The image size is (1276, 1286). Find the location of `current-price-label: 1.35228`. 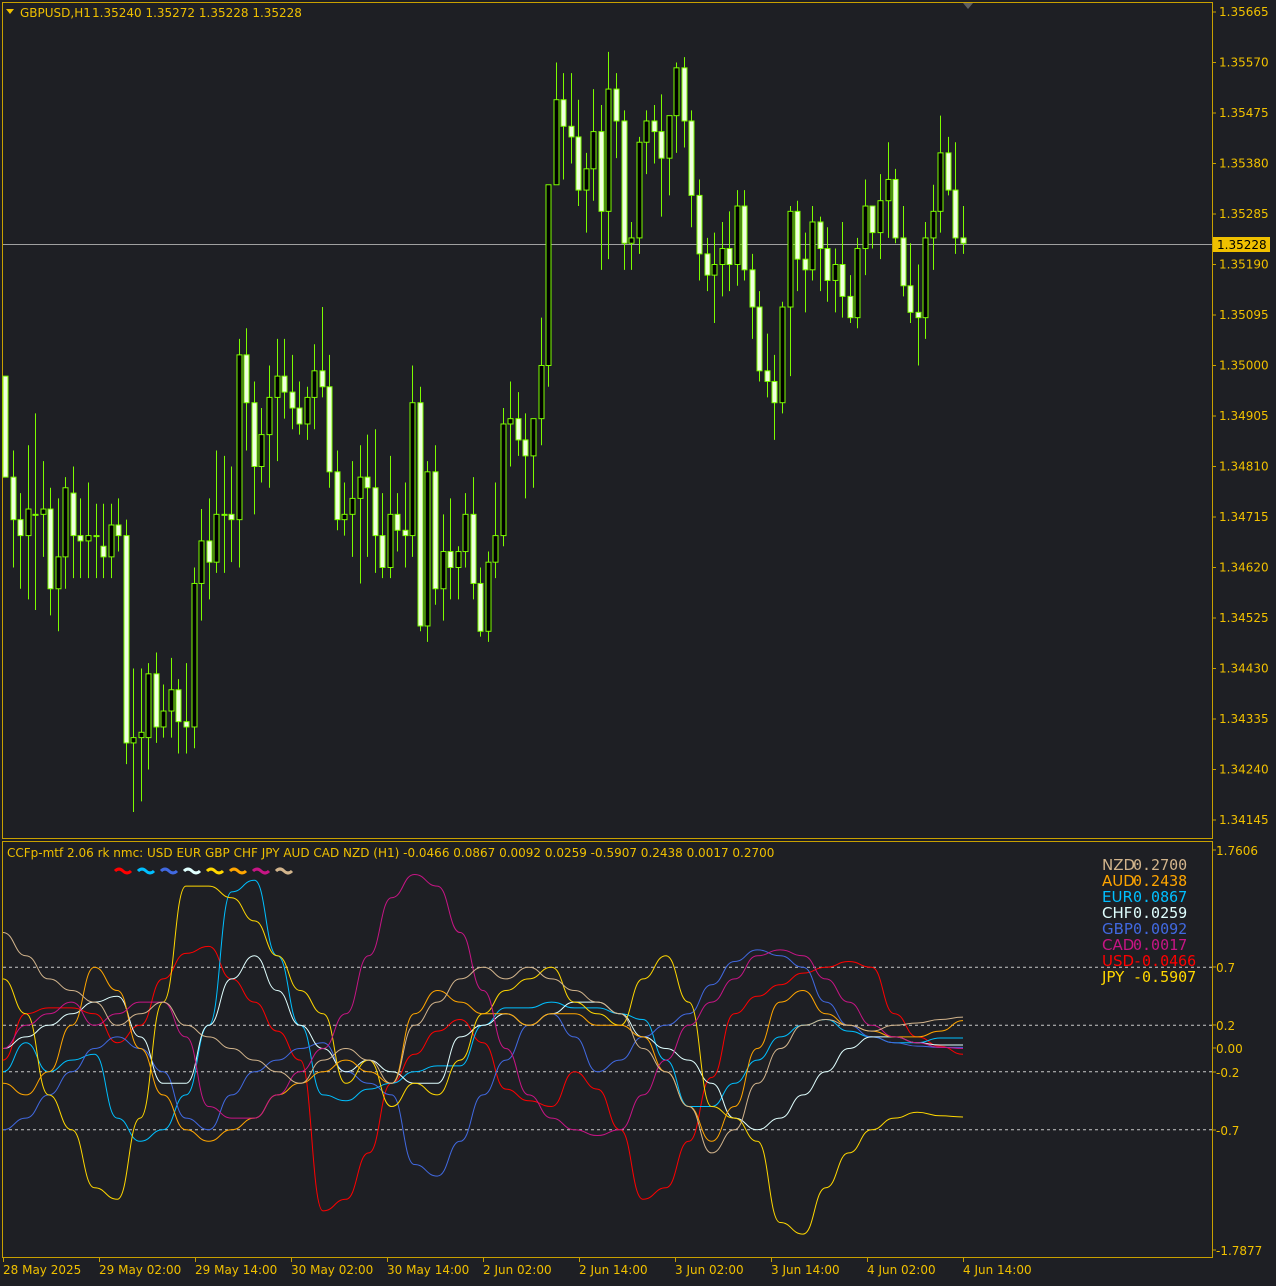

current-price-label: 1.35228 is located at coordinates (1242, 245).